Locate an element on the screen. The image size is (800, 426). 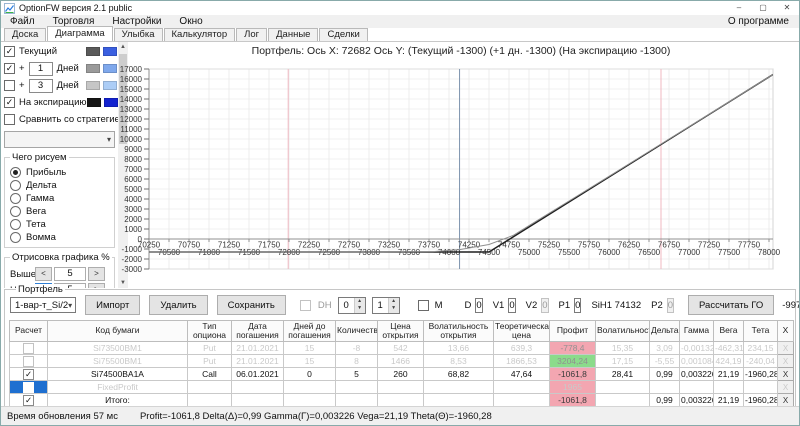
p2-input: 0 is located at coordinates (670, 305).